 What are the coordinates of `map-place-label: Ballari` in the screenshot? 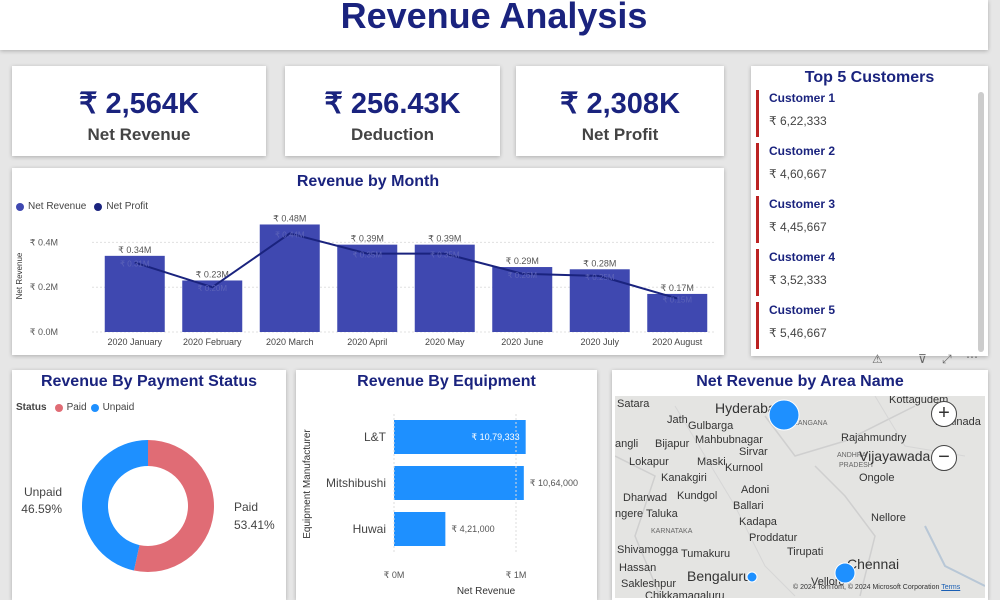 It's located at (748, 506).